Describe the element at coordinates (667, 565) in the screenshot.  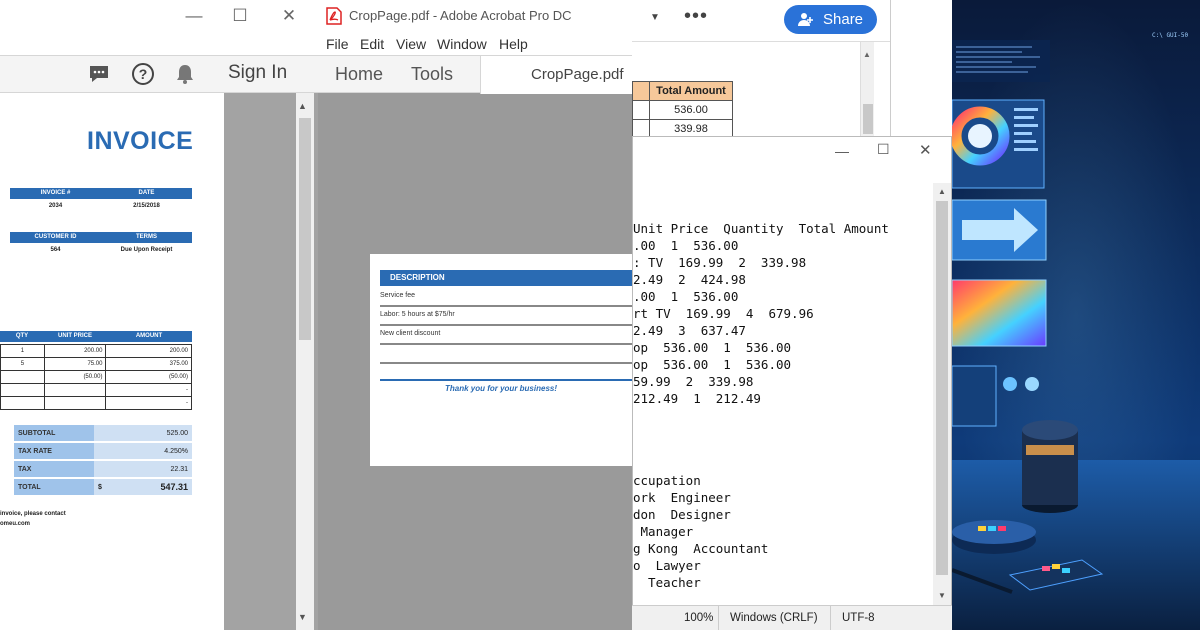
I see `text-line: o Lawyer` at that location.